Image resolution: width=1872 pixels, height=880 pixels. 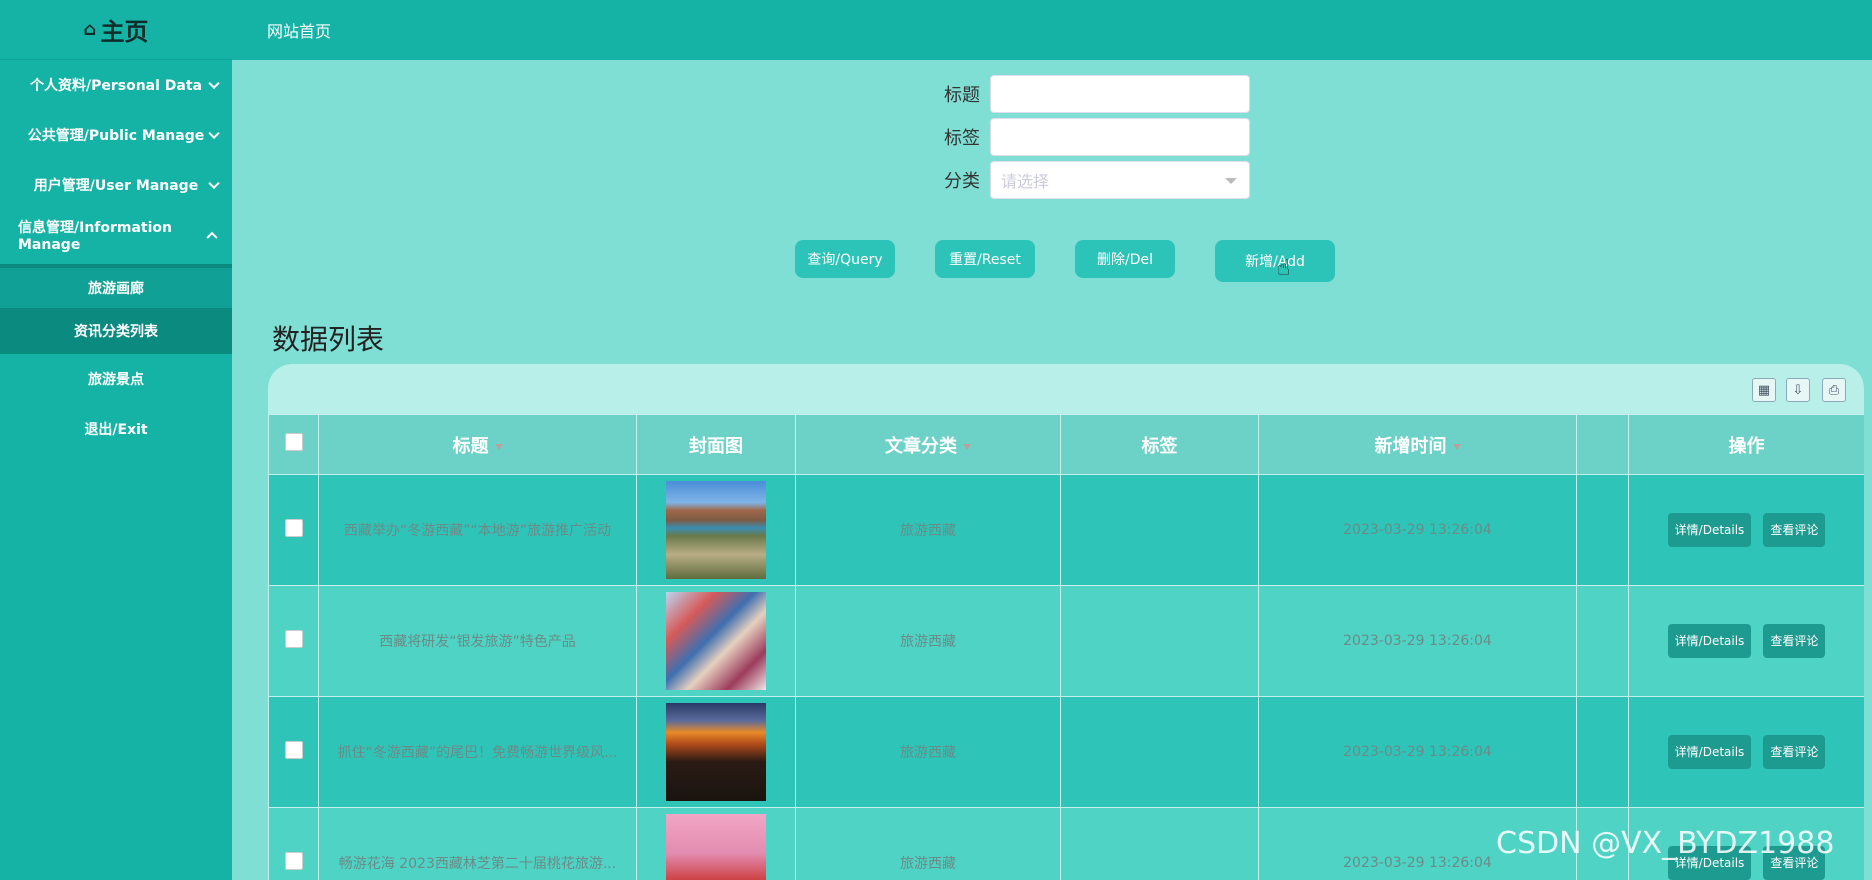 I want to click on sidebar-item-label: 退出/Exit, so click(x=116, y=430).